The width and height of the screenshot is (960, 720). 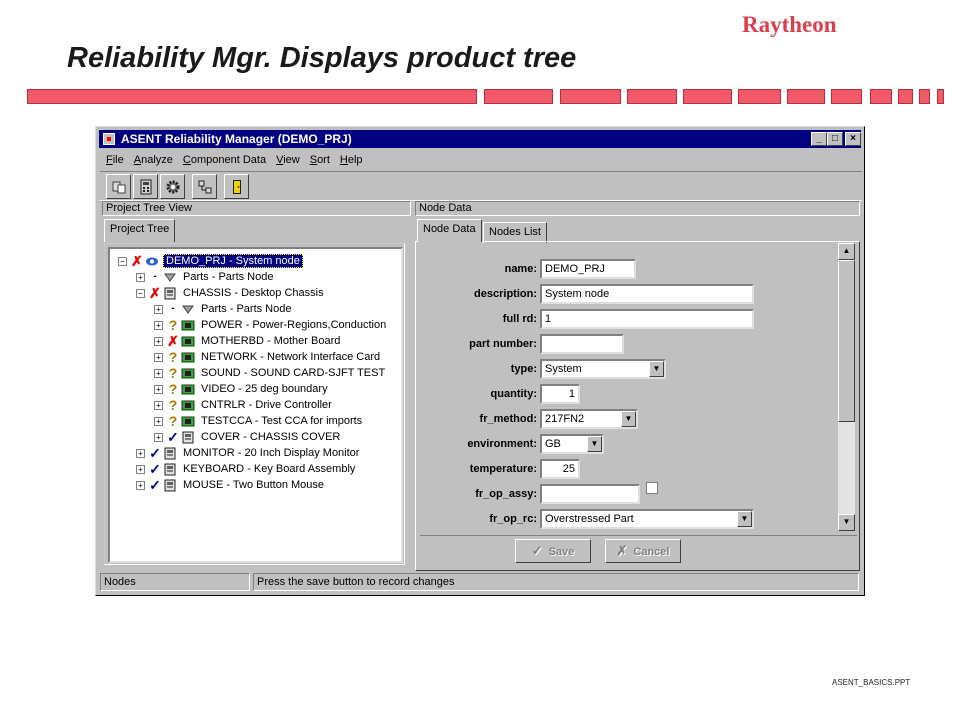 What do you see at coordinates (320, 160) in the screenshot?
I see `menu-sort: Sort` at bounding box center [320, 160].